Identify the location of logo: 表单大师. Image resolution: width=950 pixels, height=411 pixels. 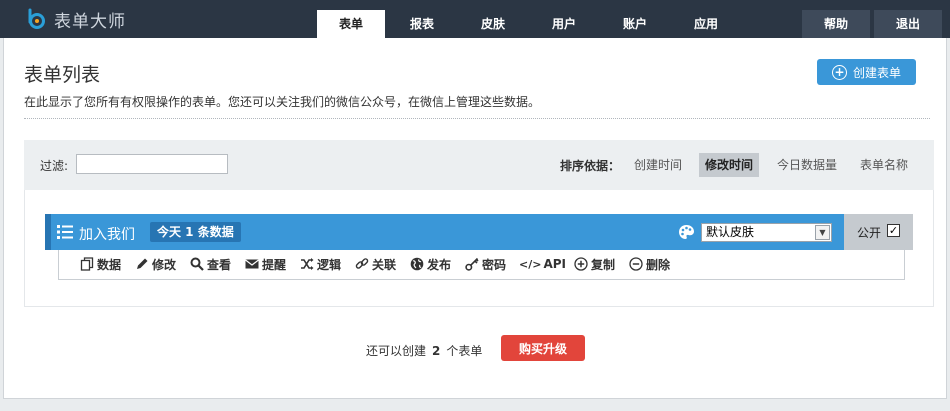
(76, 19).